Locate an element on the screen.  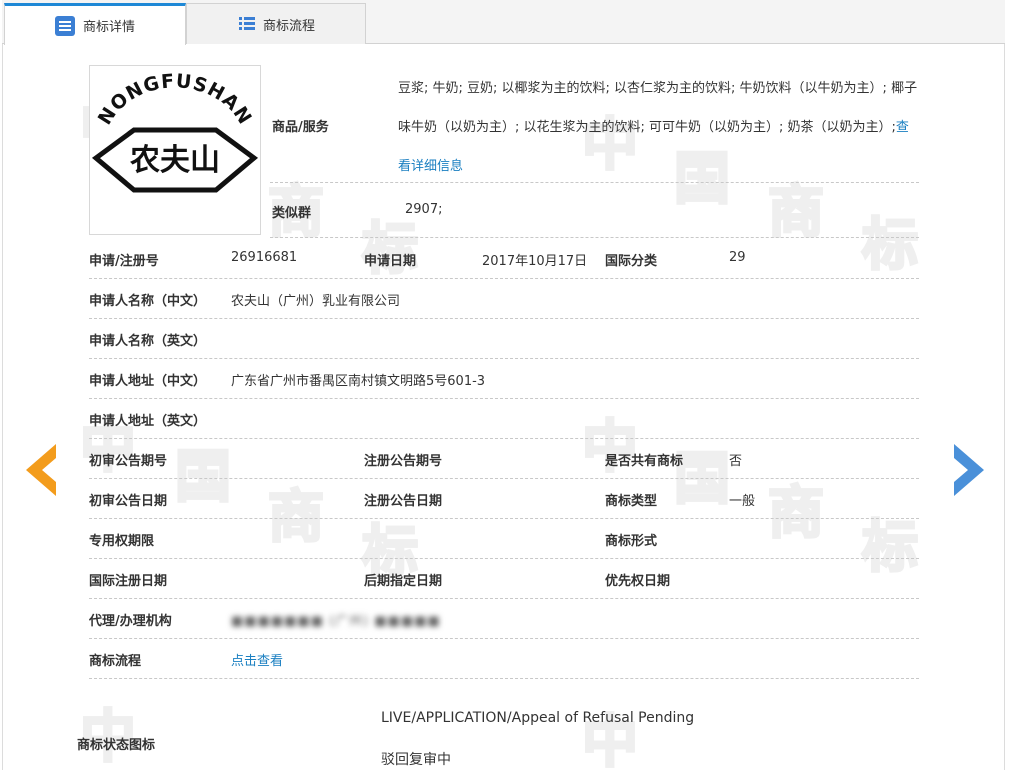
similar-group-row: 类似群 2907; is located at coordinates (594, 210).